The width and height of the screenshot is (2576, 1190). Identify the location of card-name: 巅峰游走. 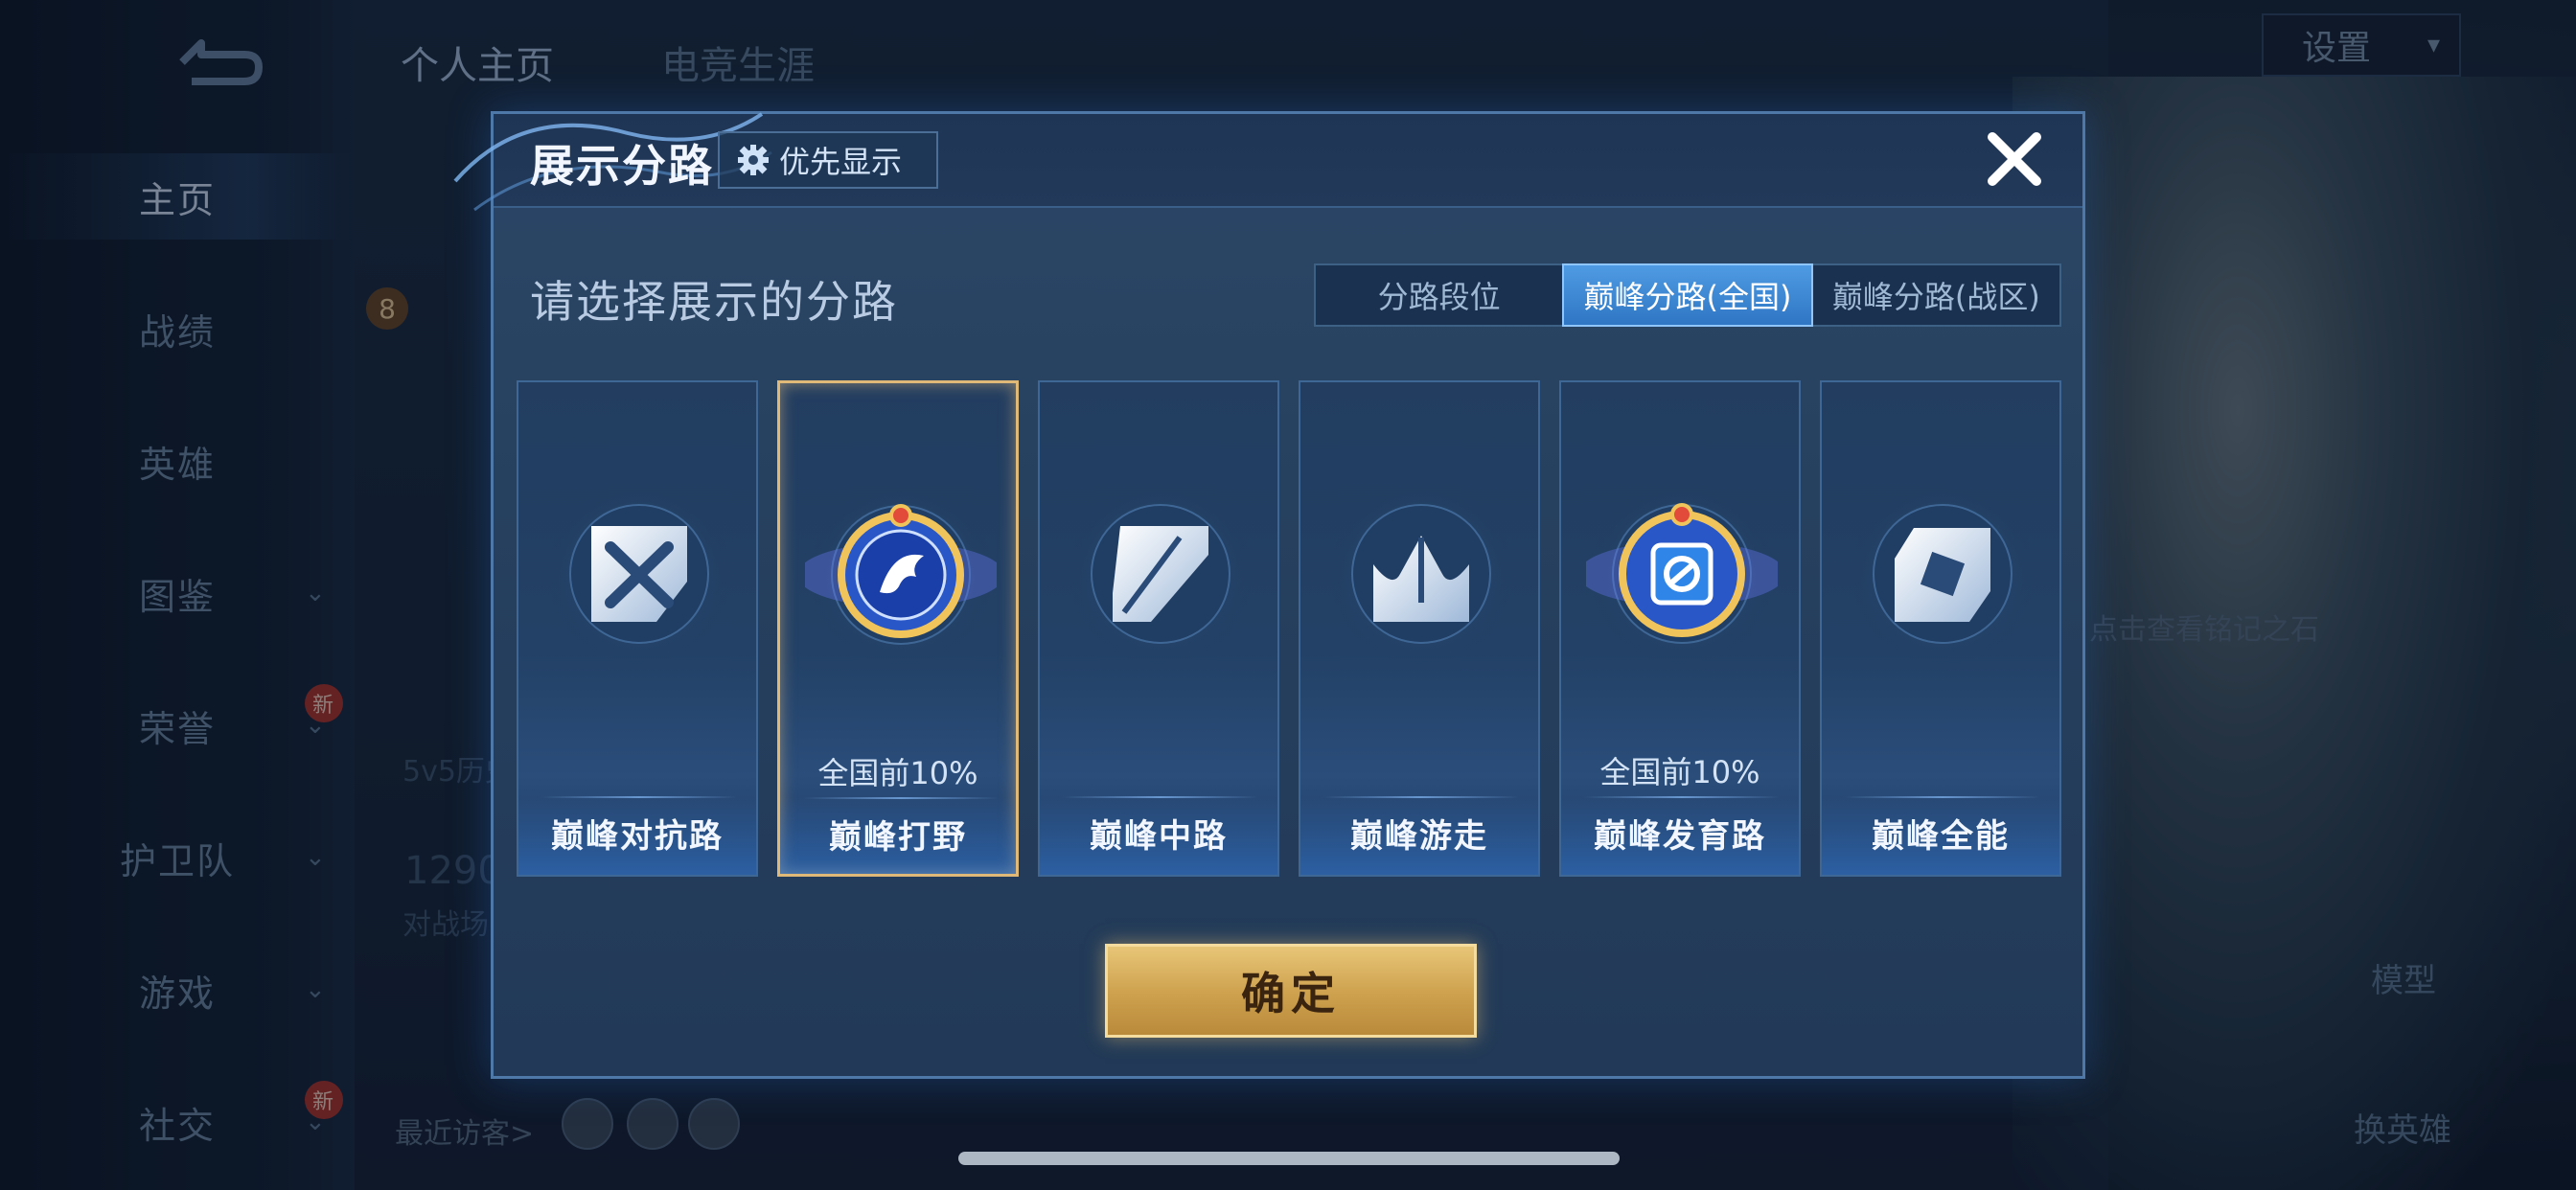
(1419, 837).